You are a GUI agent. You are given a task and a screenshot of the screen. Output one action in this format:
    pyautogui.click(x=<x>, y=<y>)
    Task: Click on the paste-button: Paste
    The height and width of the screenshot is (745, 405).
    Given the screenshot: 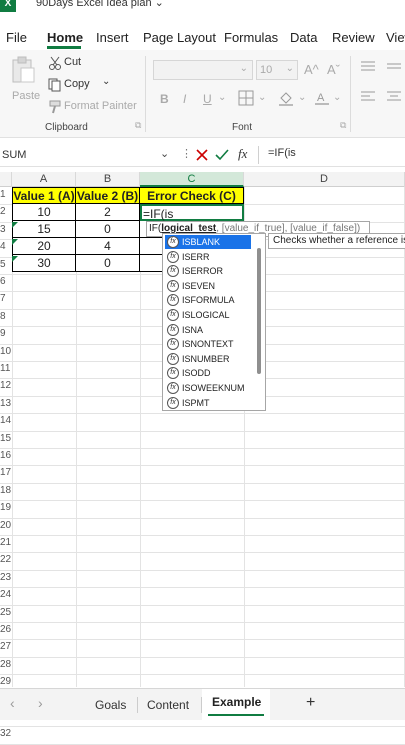 What is the action you would take?
    pyautogui.click(x=23, y=78)
    